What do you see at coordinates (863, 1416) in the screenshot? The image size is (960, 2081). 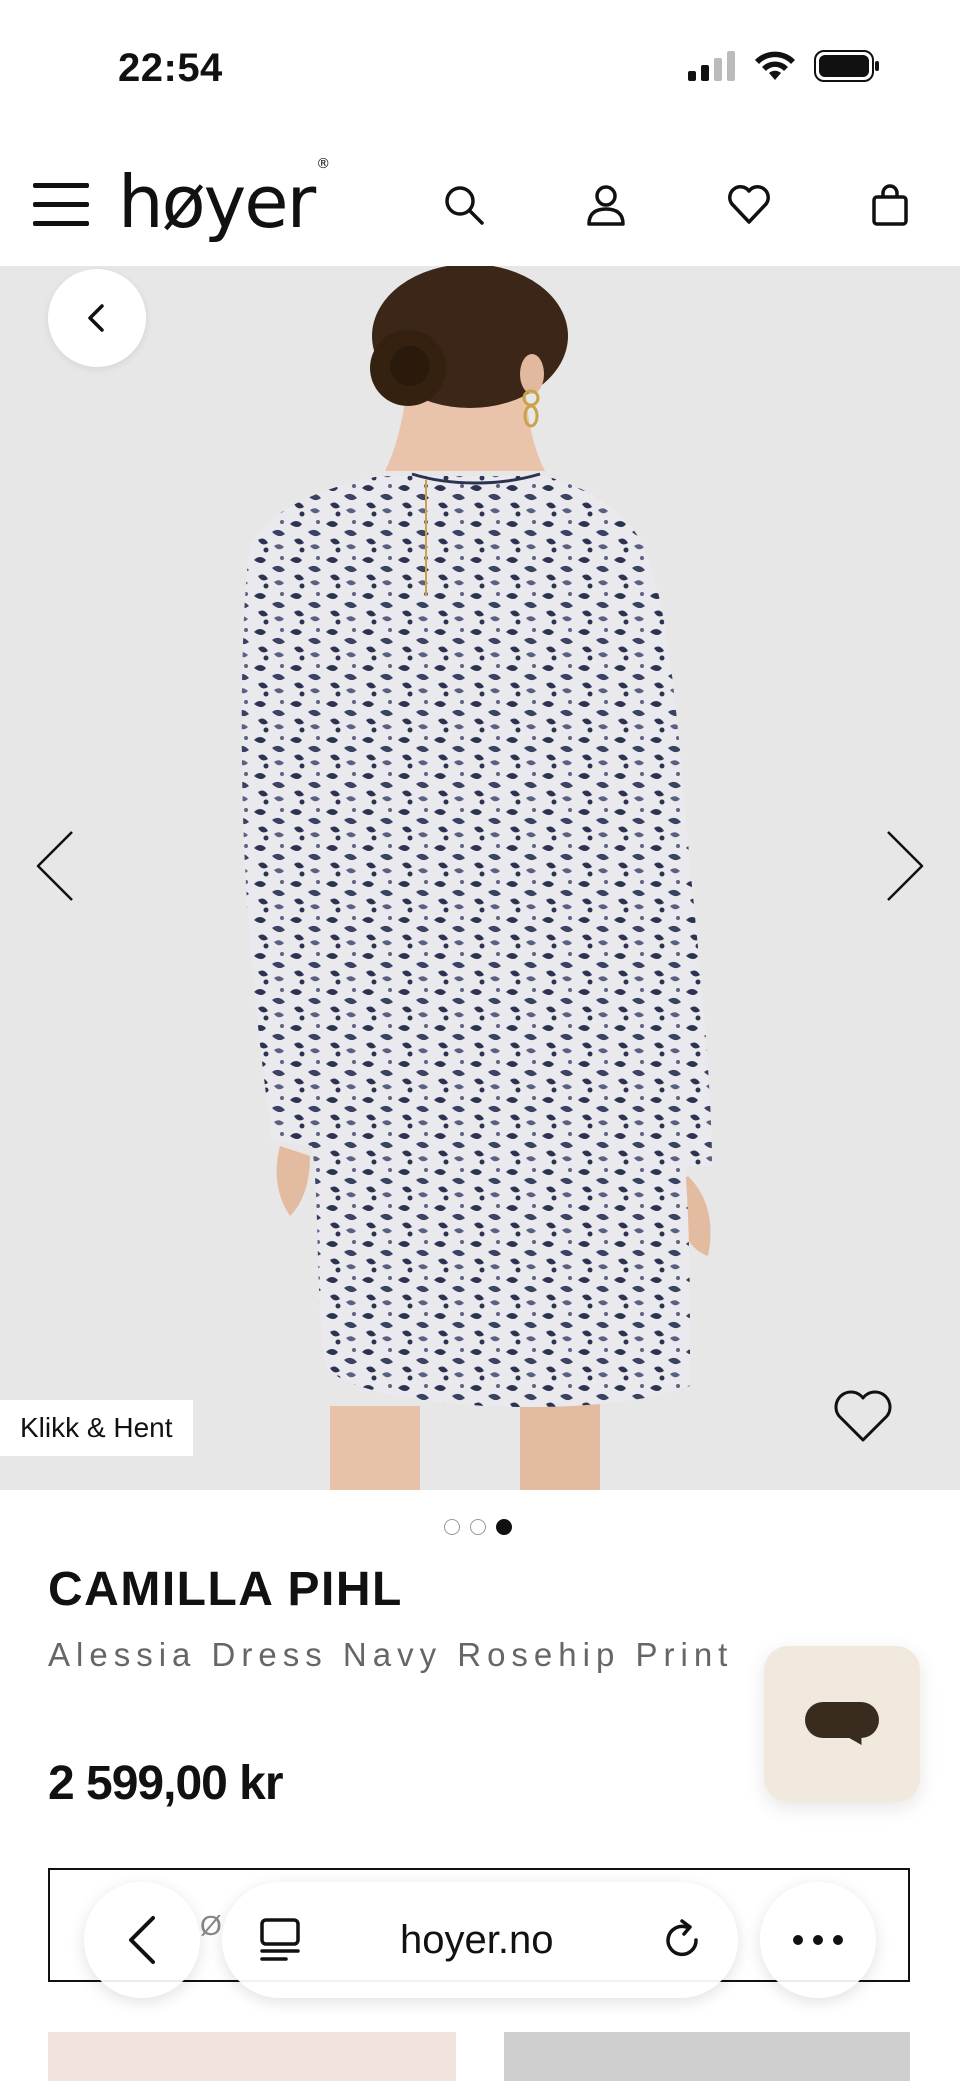 I see `add-to-wishlist-heart-icon` at bounding box center [863, 1416].